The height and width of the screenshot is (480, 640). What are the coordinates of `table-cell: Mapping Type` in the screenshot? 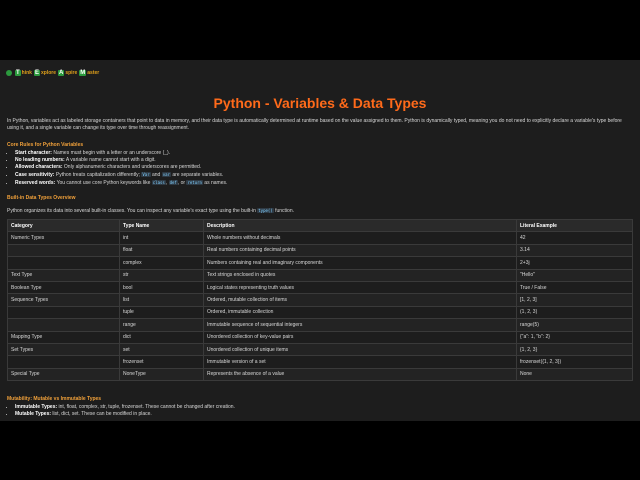 It's located at (63, 337).